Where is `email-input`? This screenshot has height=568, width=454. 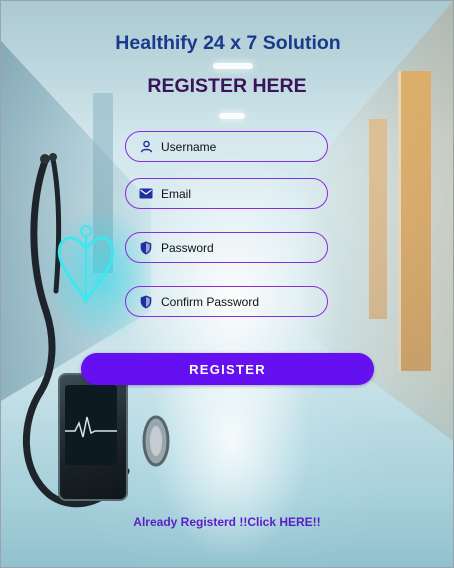
email-input is located at coordinates (239, 193).